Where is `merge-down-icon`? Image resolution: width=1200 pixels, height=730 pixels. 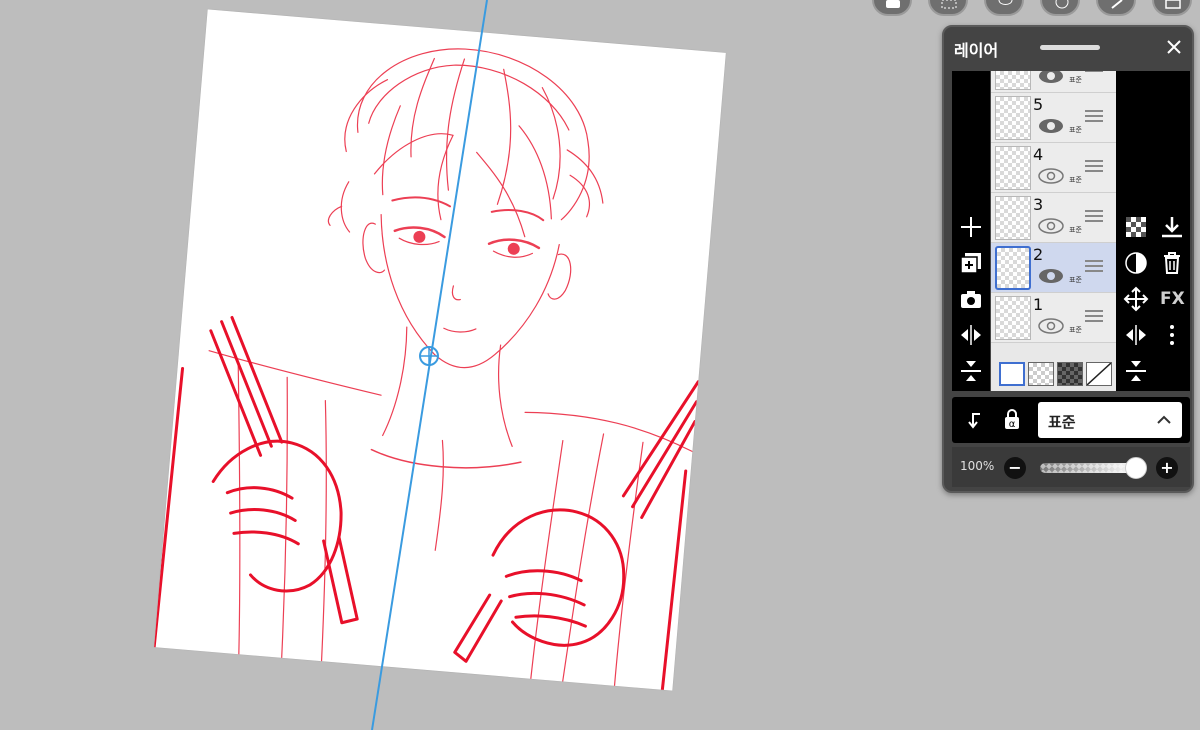 merge-down-icon is located at coordinates (971, 371).